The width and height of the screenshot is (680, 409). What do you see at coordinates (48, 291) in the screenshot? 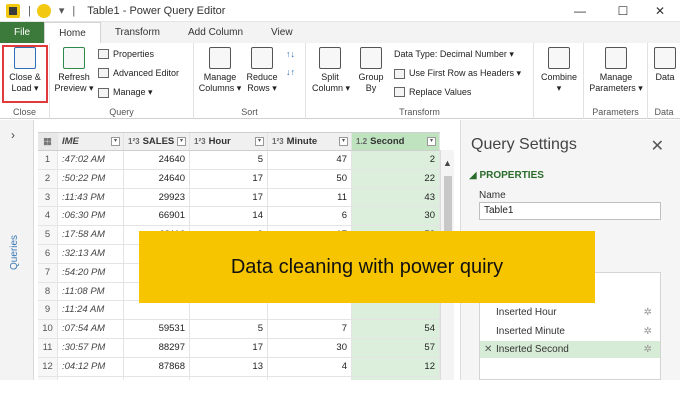
I see `row-number: 8` at bounding box center [48, 291].